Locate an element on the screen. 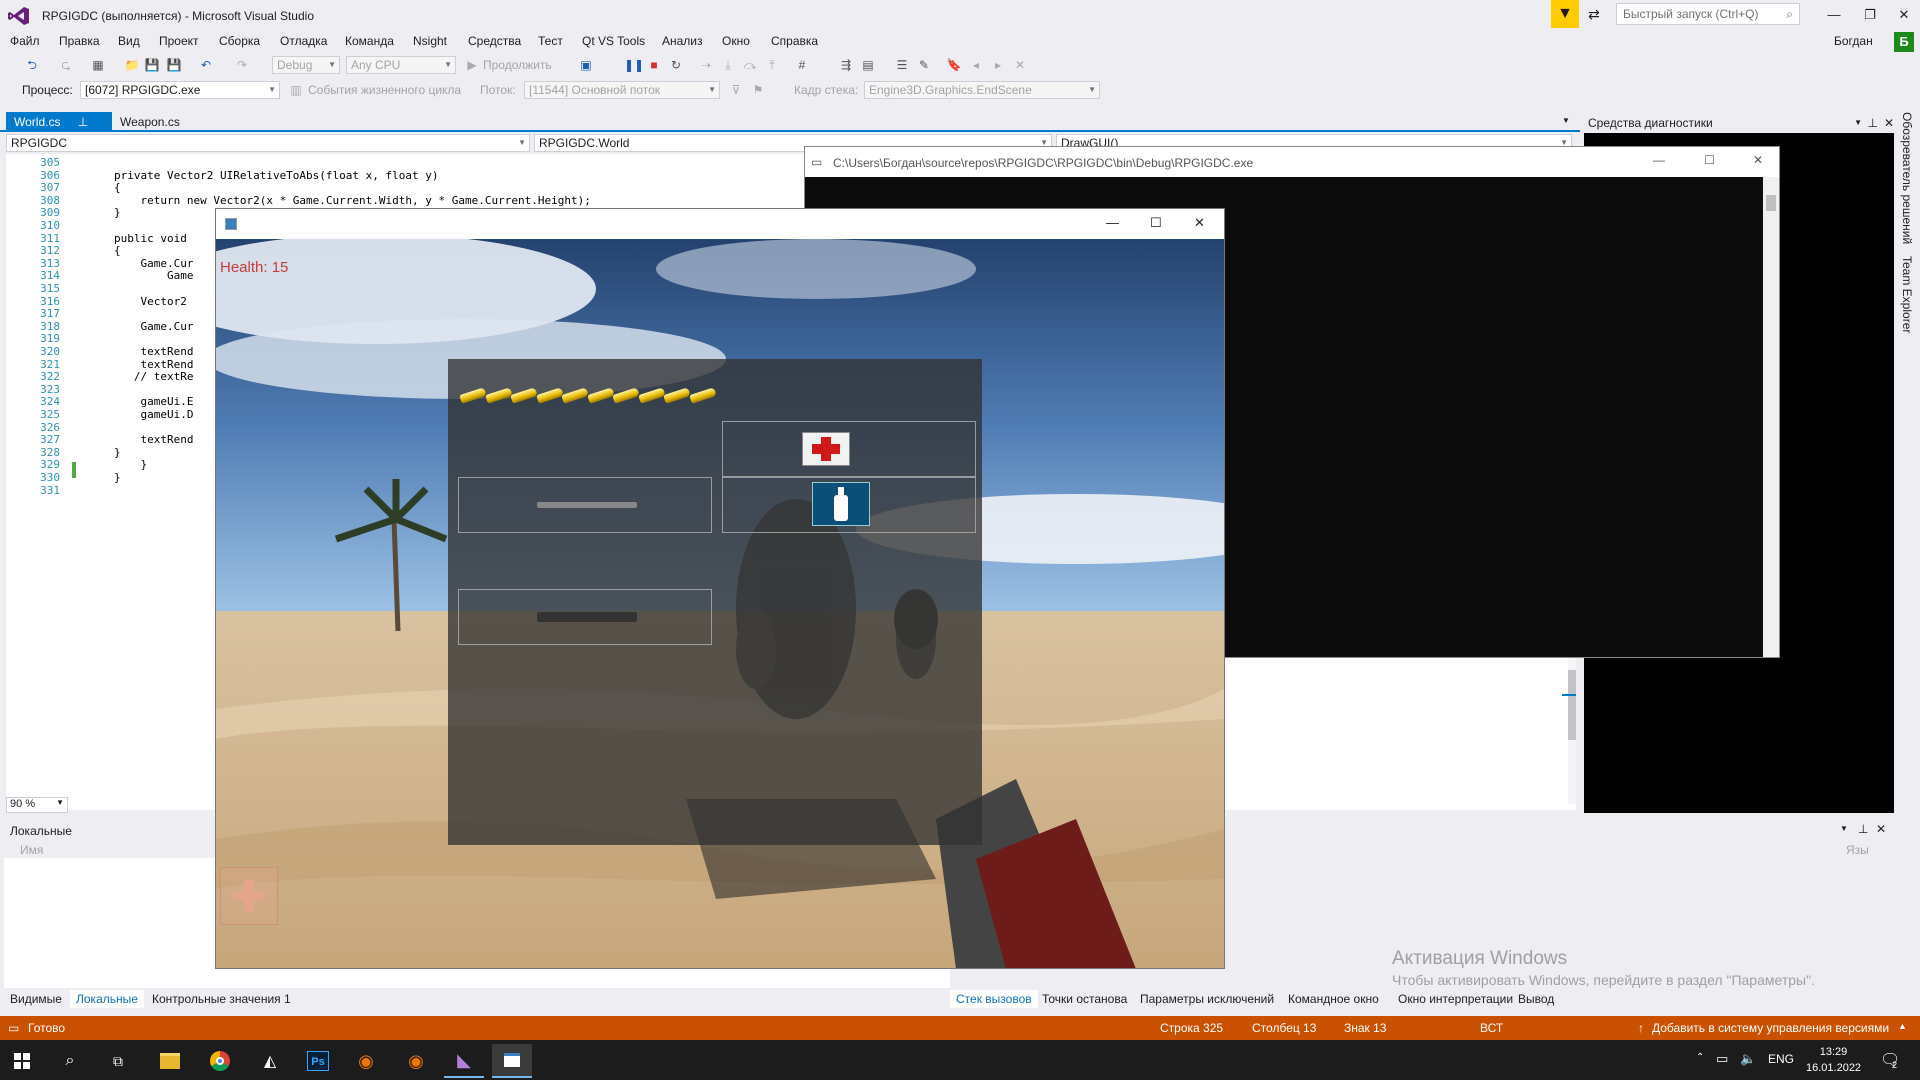 The width and height of the screenshot is (1920, 1080). add-to-source-control-button: Добавить в систему управления версиями is located at coordinates (1770, 1028).